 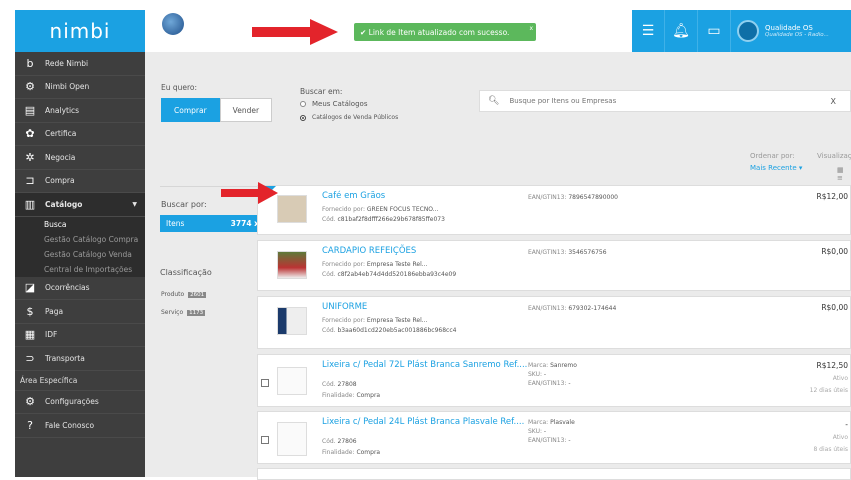 I want to click on sidebar-item-nimbi-open: ⚙ Nimbi Open, so click(x=80, y=87).